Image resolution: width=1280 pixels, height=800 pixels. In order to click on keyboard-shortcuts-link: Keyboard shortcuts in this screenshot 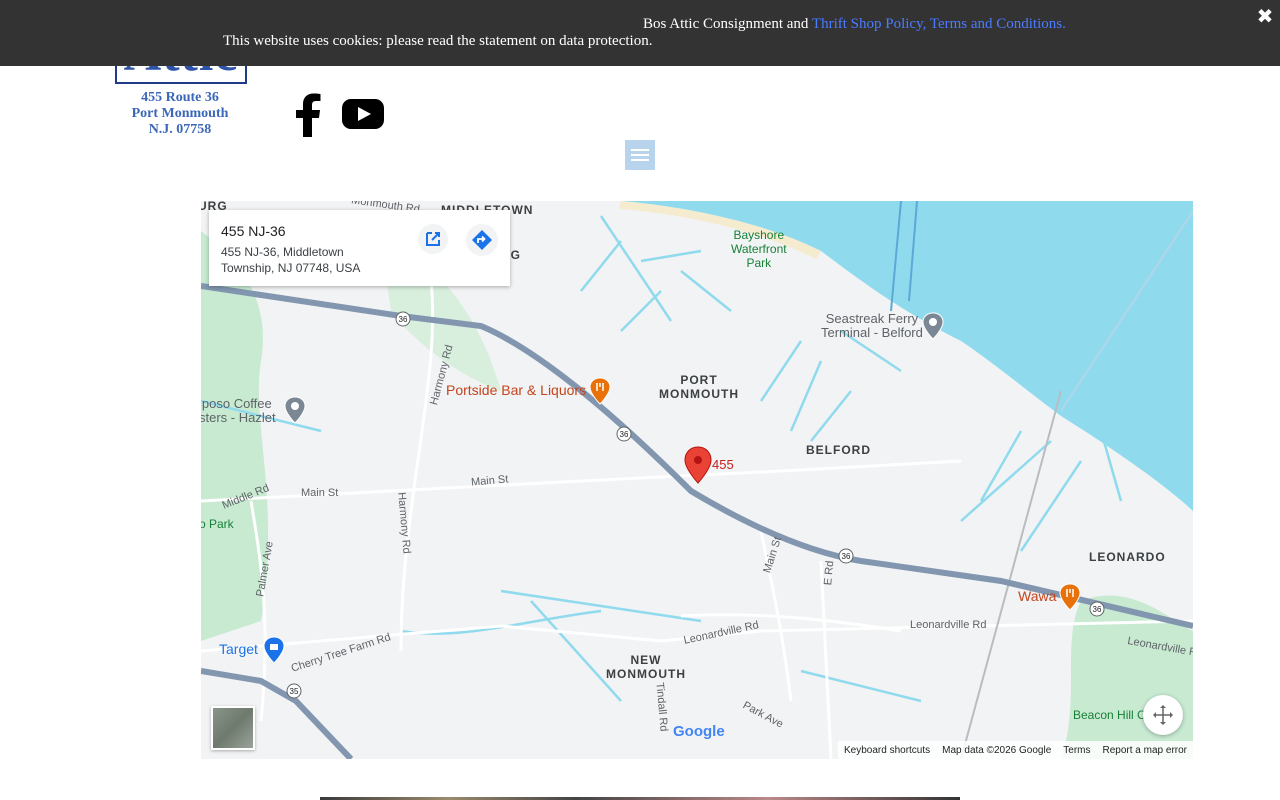, I will do `click(887, 750)`.